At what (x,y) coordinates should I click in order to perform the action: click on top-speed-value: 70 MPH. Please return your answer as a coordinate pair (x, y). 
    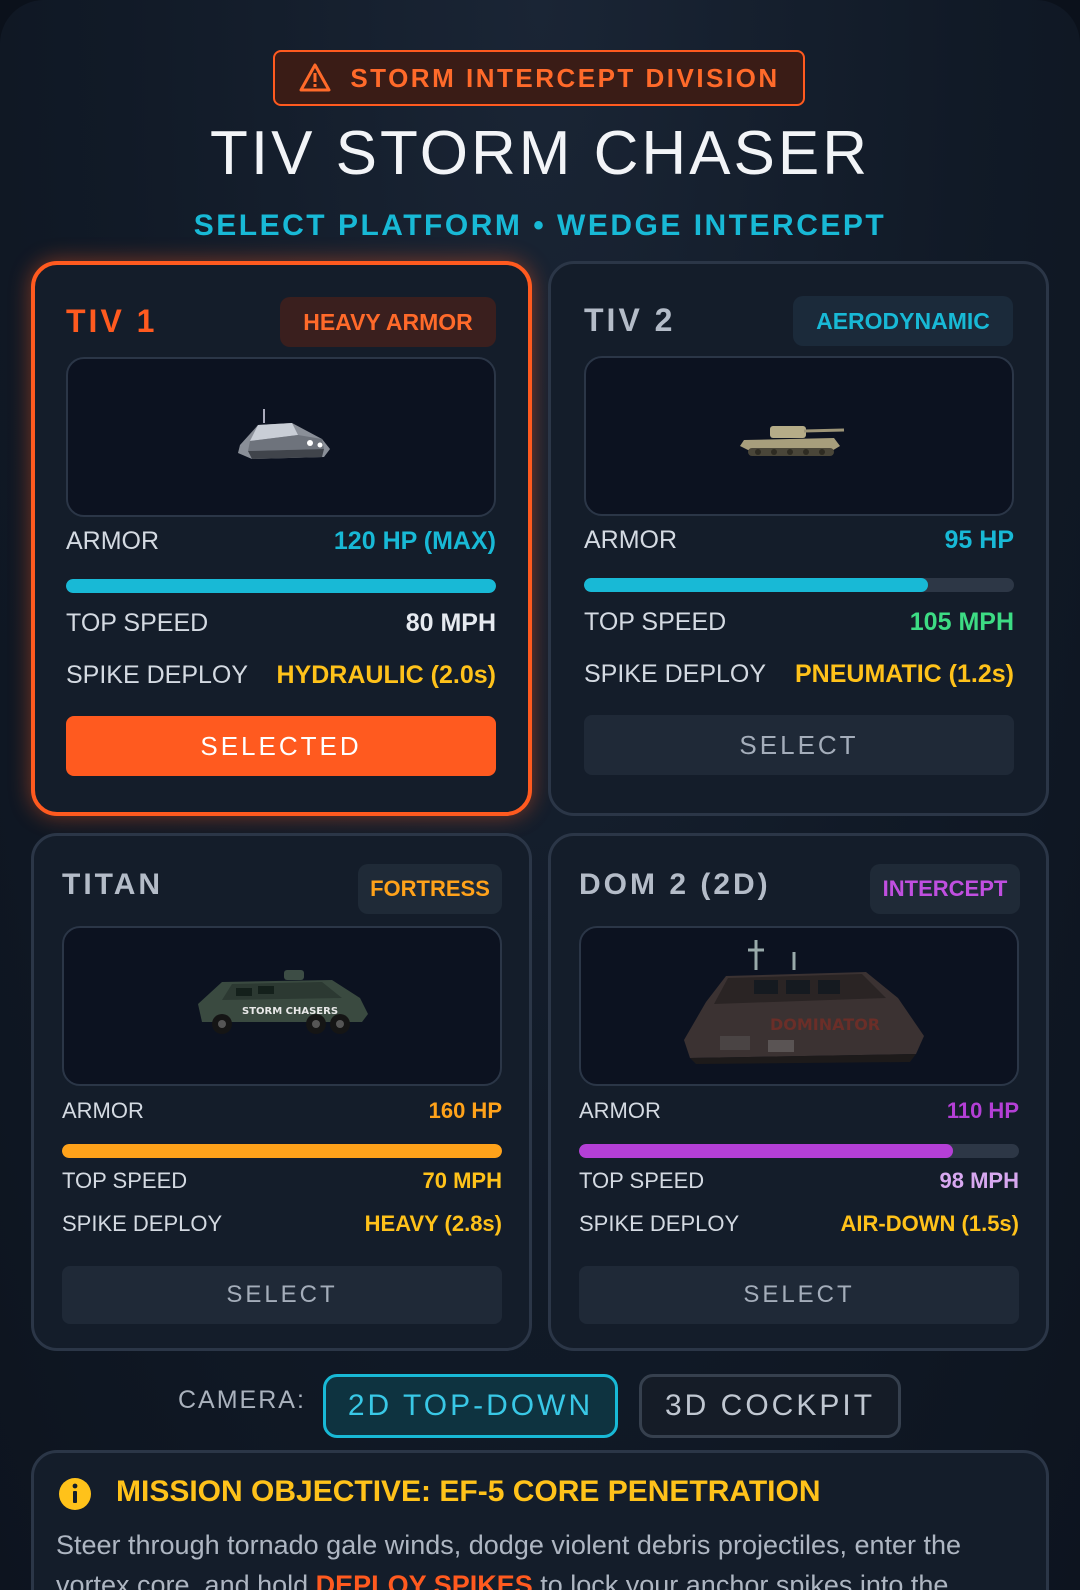
    Looking at the image, I should click on (462, 1180).